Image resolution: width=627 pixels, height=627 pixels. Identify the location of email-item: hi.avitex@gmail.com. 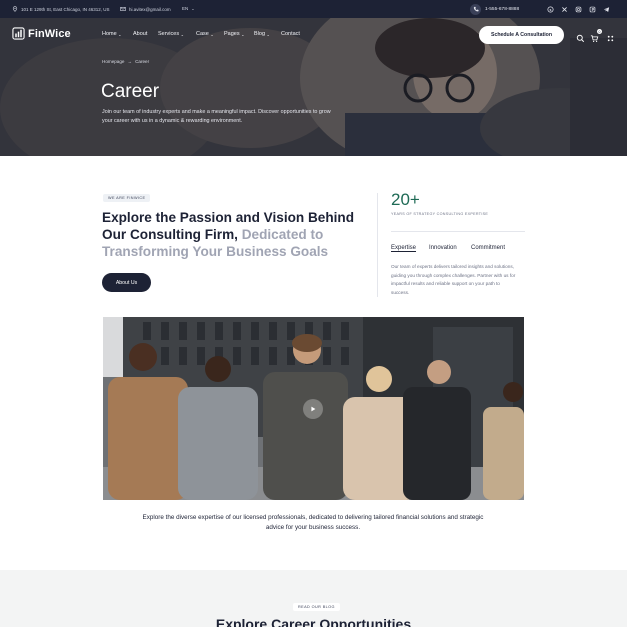
(145, 9).